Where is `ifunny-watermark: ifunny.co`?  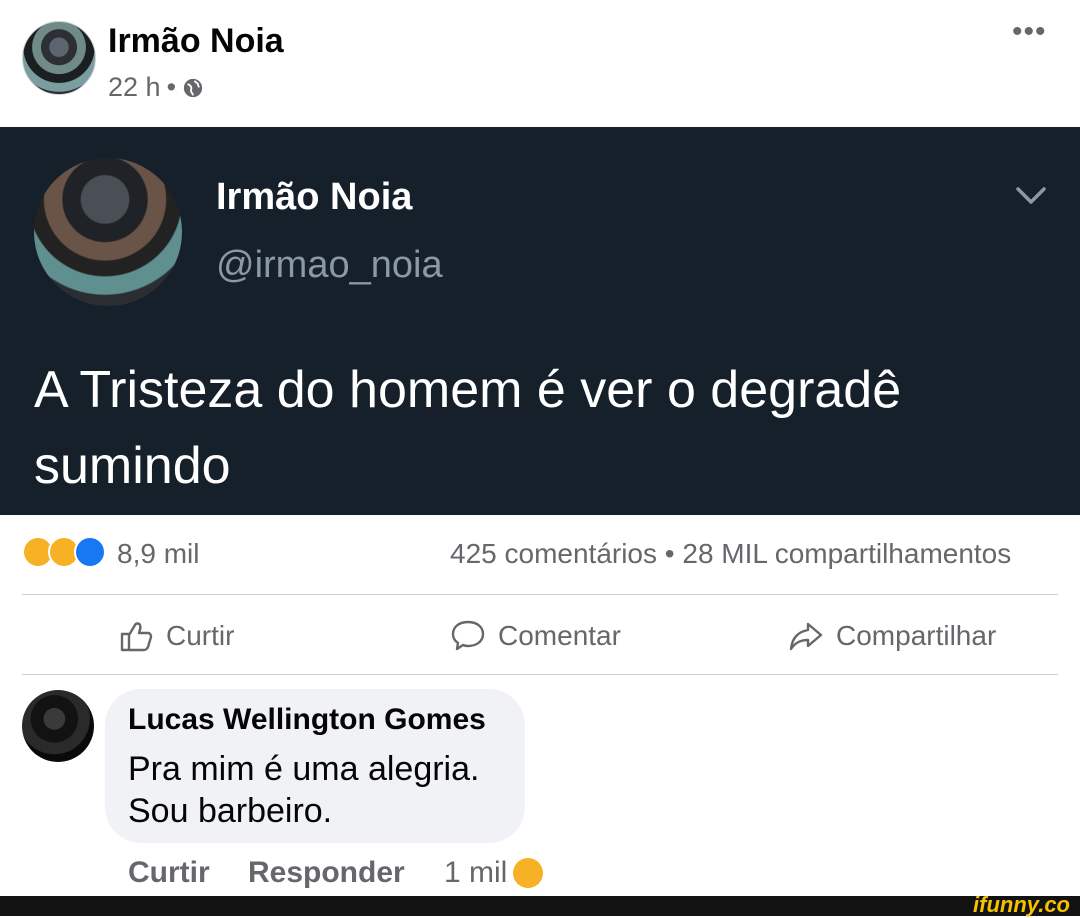
ifunny-watermark: ifunny.co is located at coordinates (1021, 904).